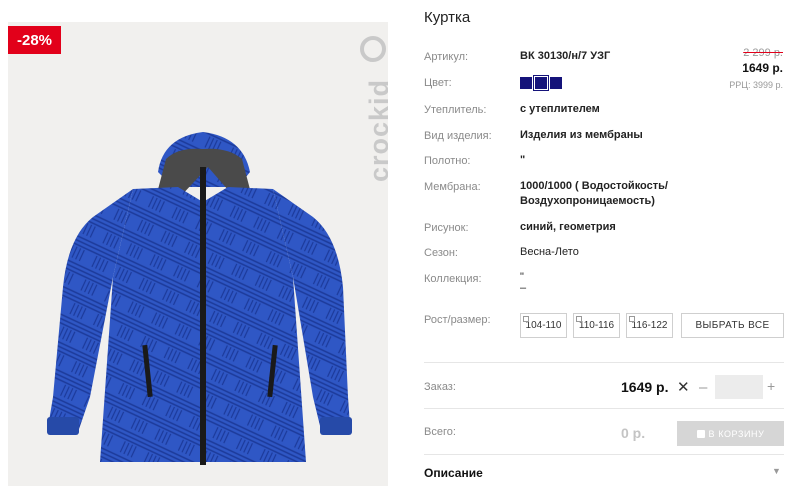 This screenshot has height=486, width=800. What do you see at coordinates (739, 387) in the screenshot?
I see `quantity-input` at bounding box center [739, 387].